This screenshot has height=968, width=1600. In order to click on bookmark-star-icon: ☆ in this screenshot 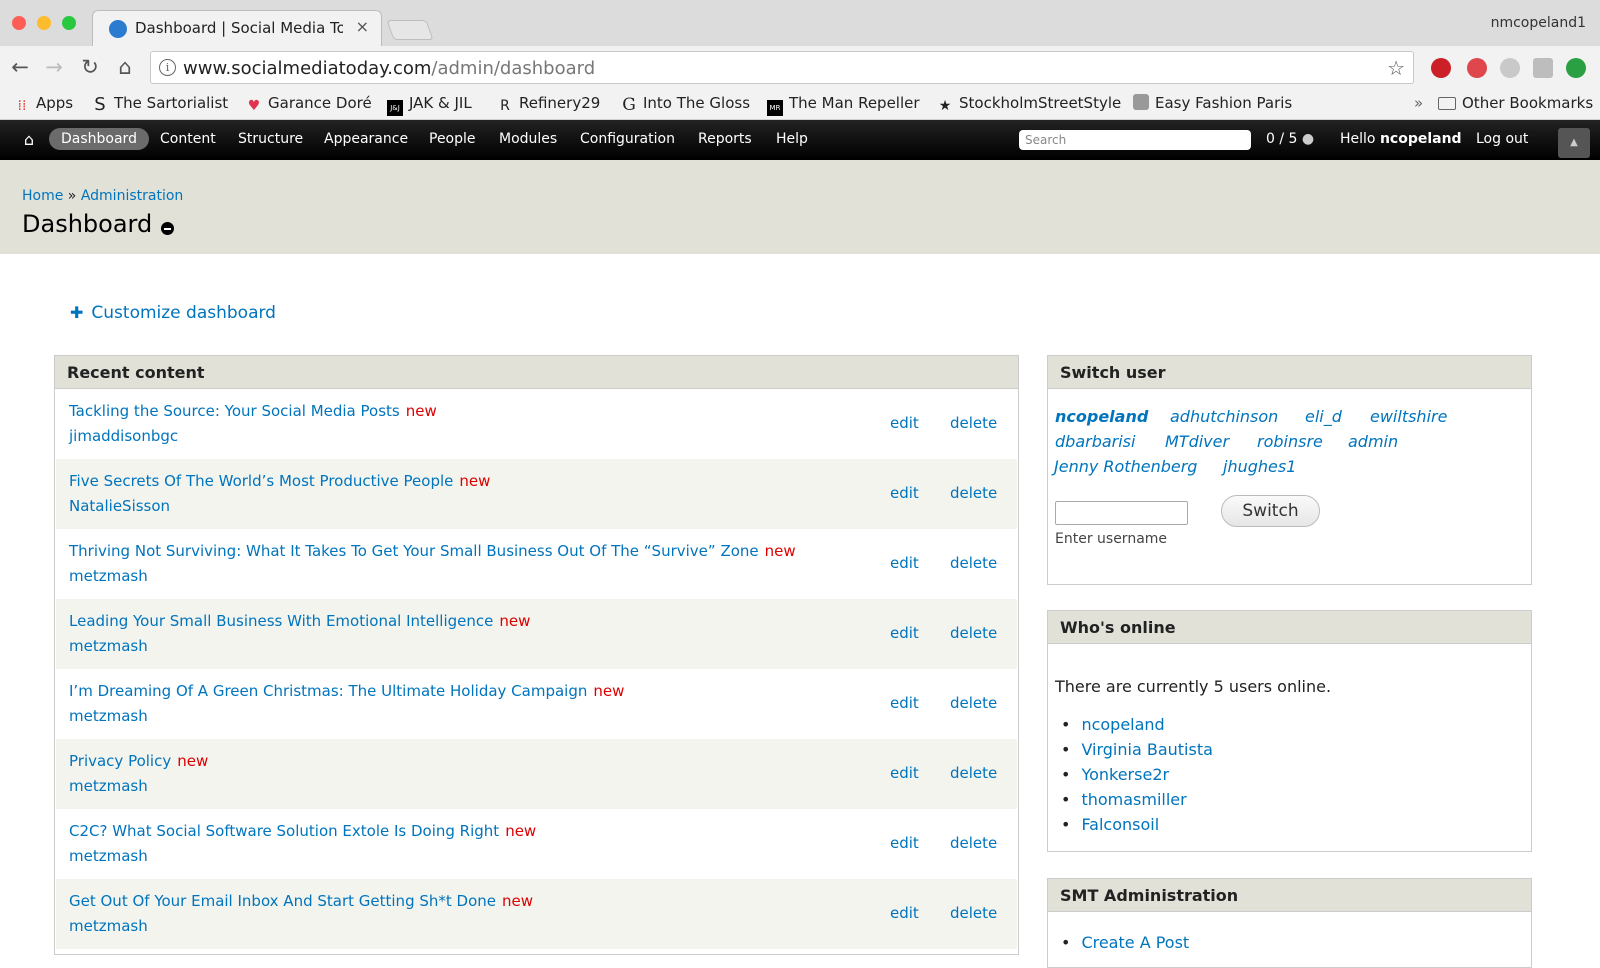, I will do `click(1396, 68)`.